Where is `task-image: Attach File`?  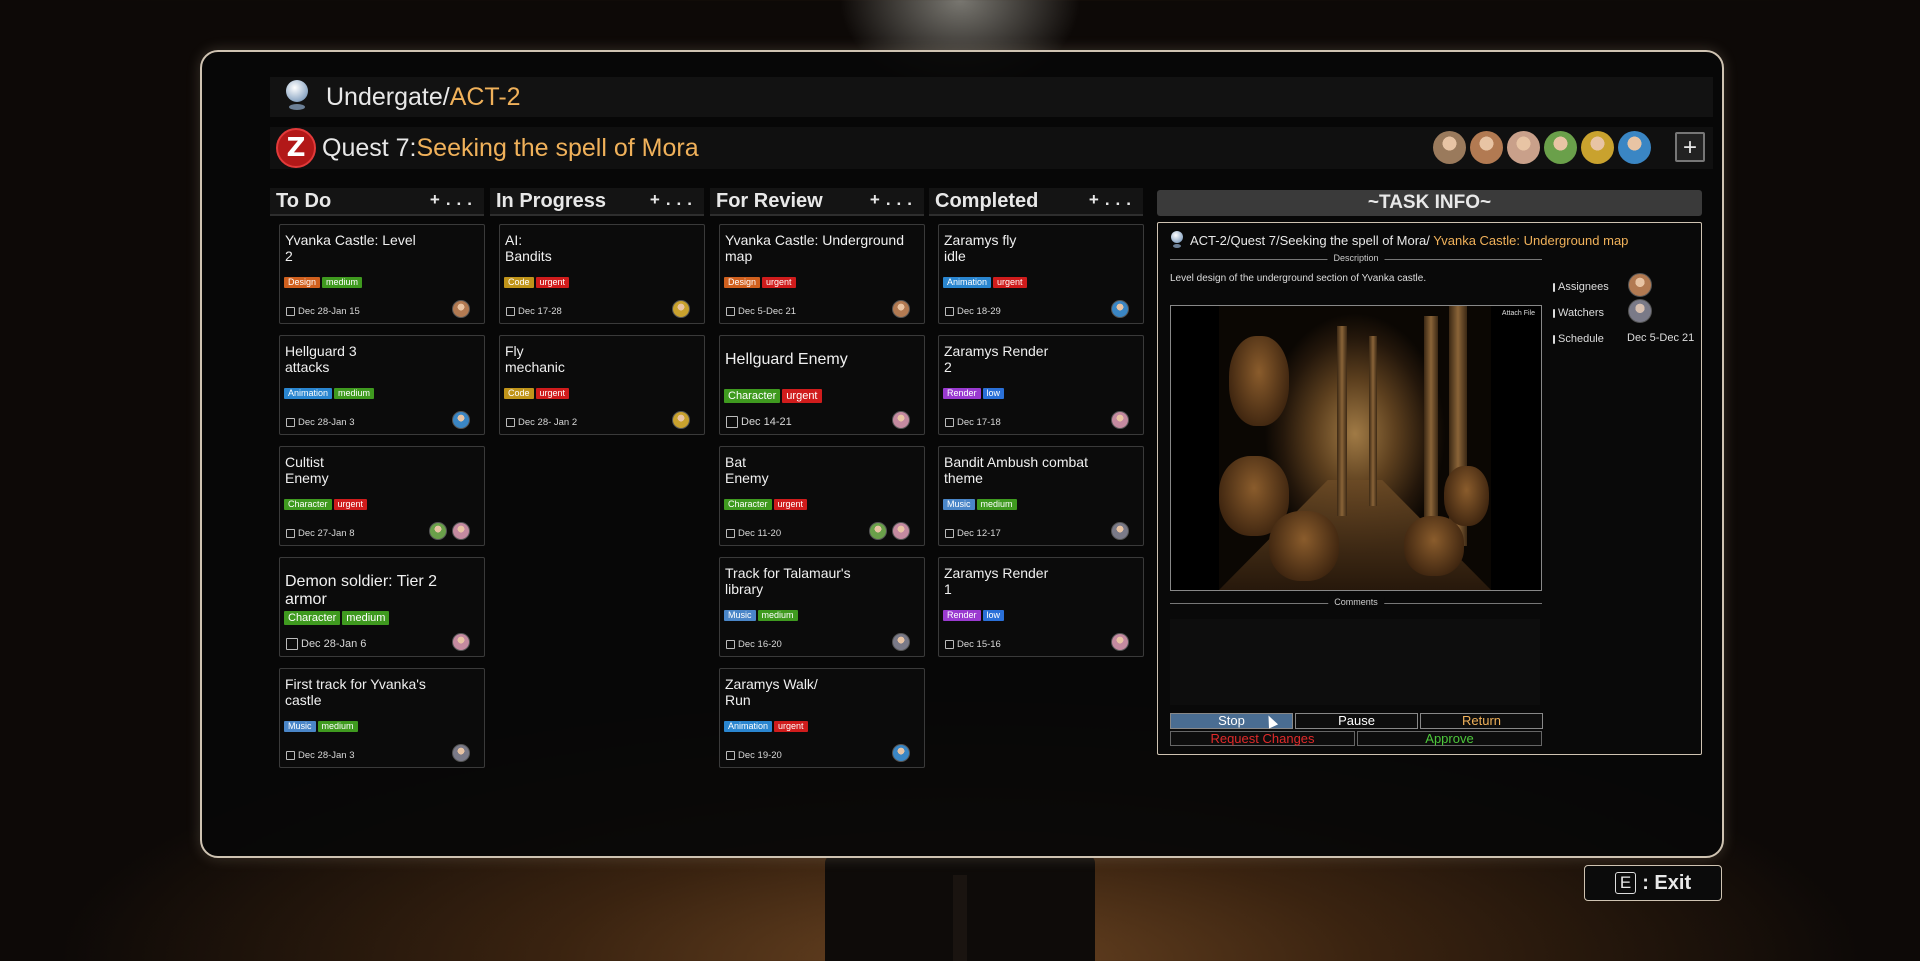 task-image: Attach File is located at coordinates (1356, 448).